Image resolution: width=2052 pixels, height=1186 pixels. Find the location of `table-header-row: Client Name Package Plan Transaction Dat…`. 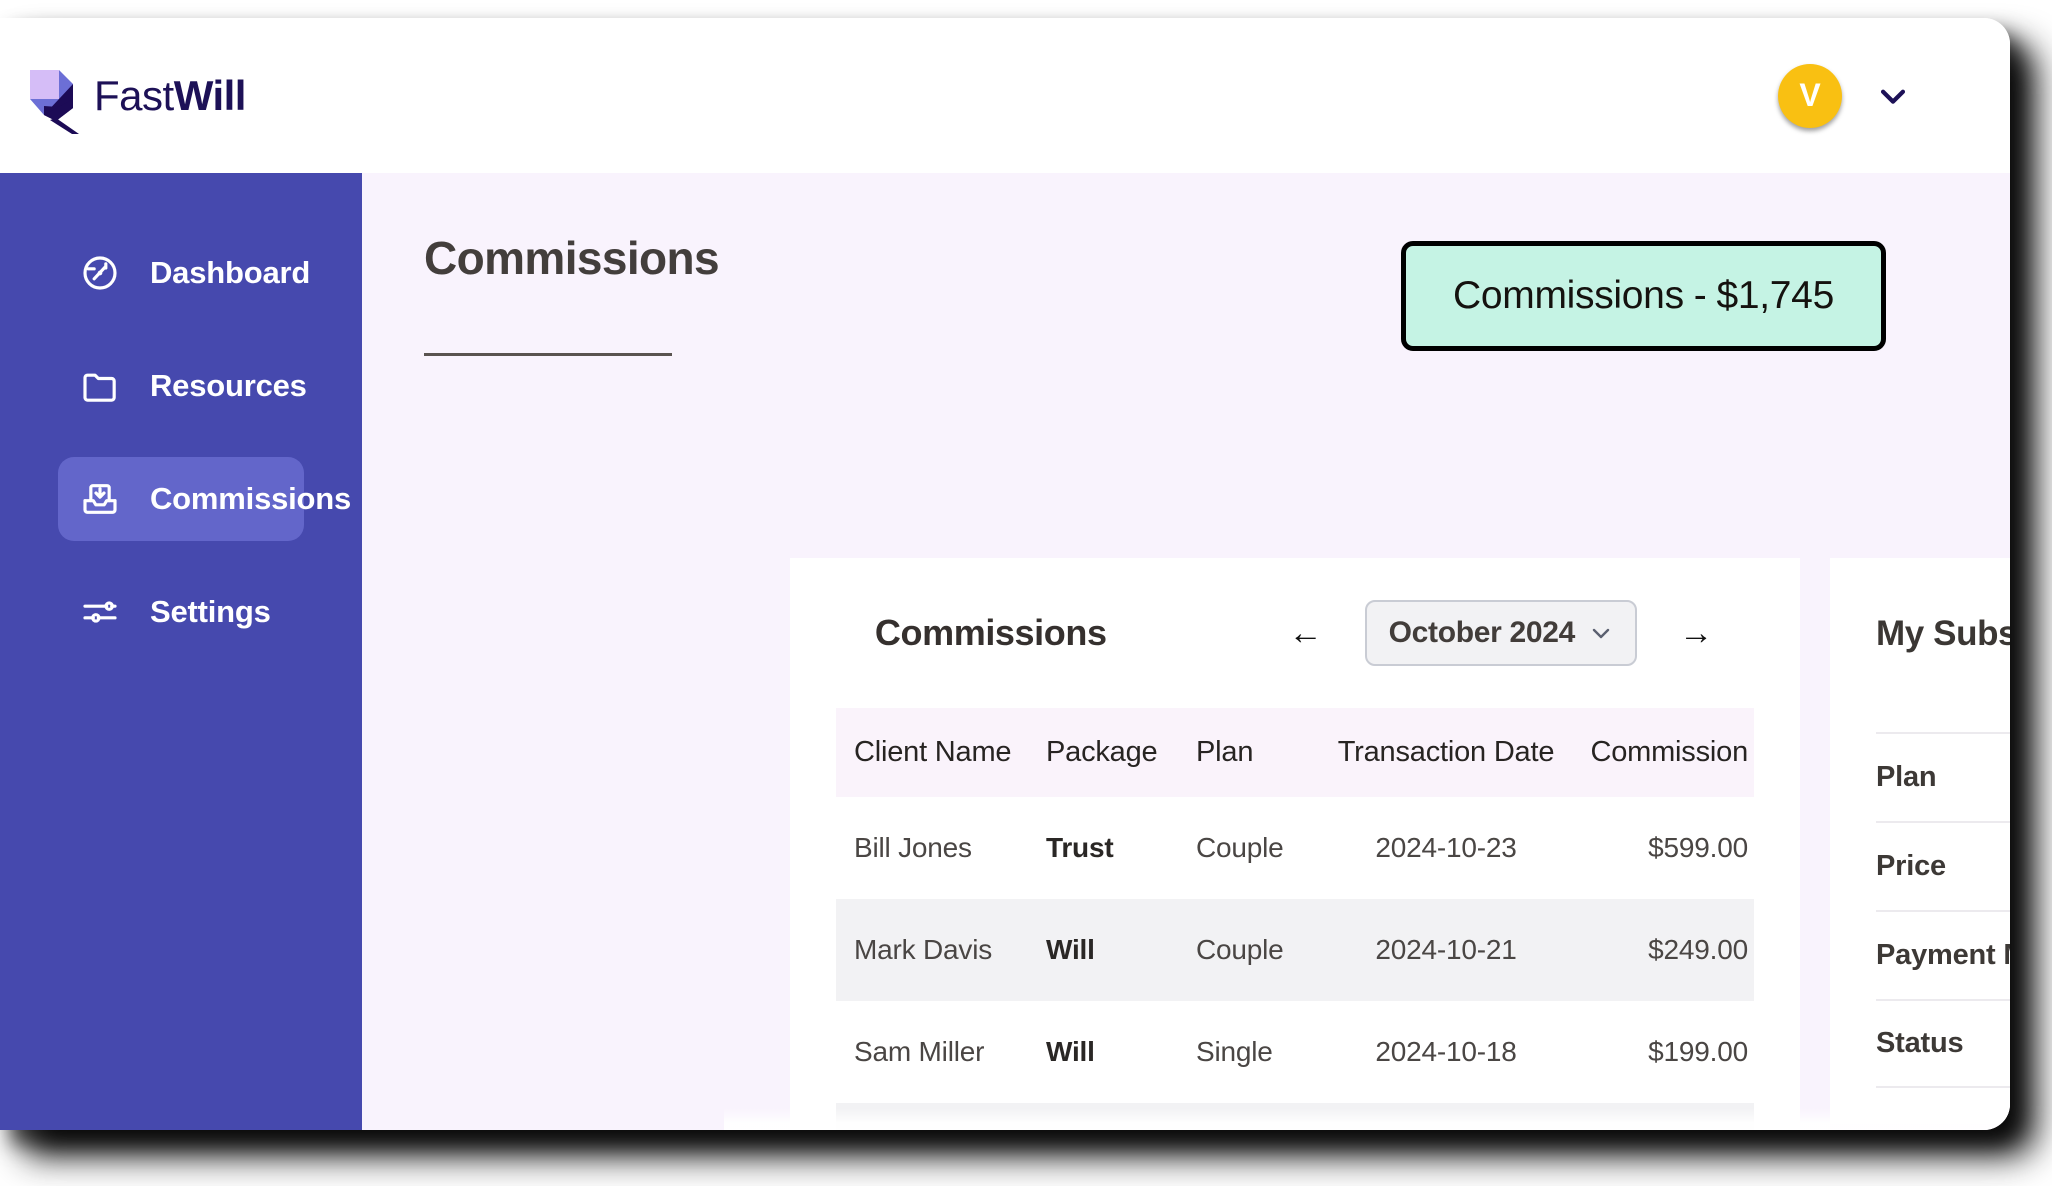

table-header-row: Client Name Package Plan Transaction Dat… is located at coordinates (1295, 752).